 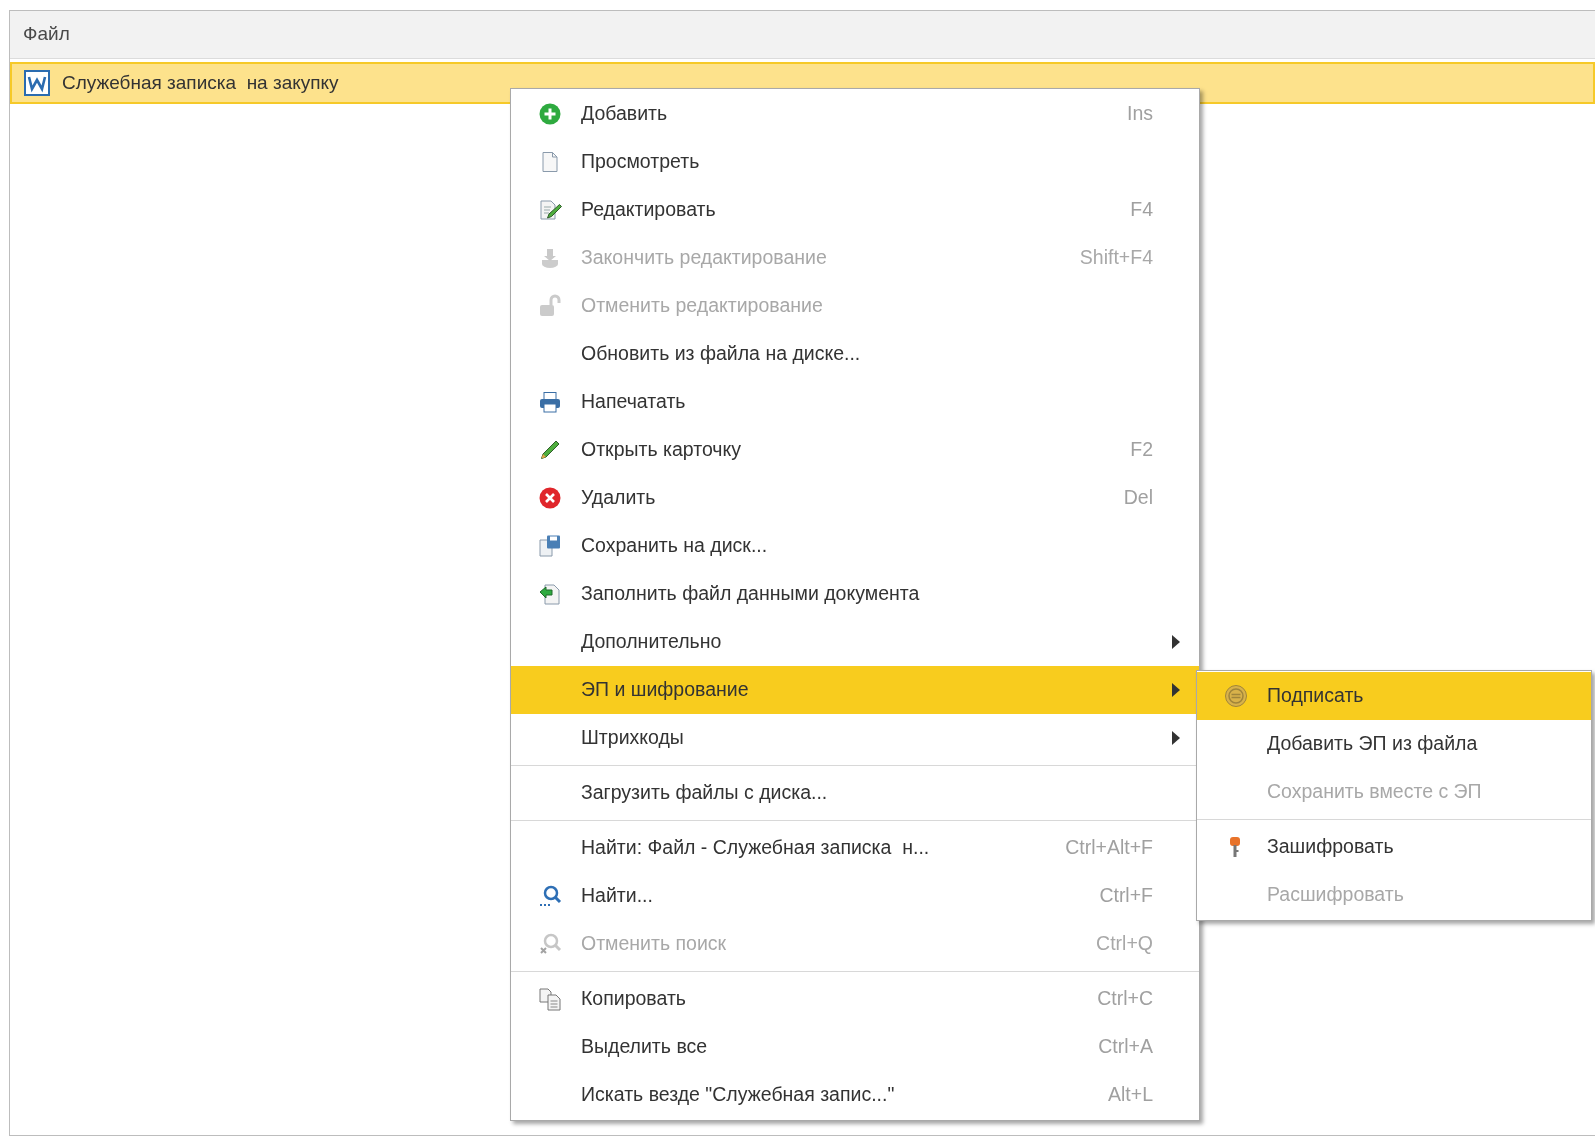 I want to click on menu-item: Копировать Ctrl+C, so click(x=855, y=999).